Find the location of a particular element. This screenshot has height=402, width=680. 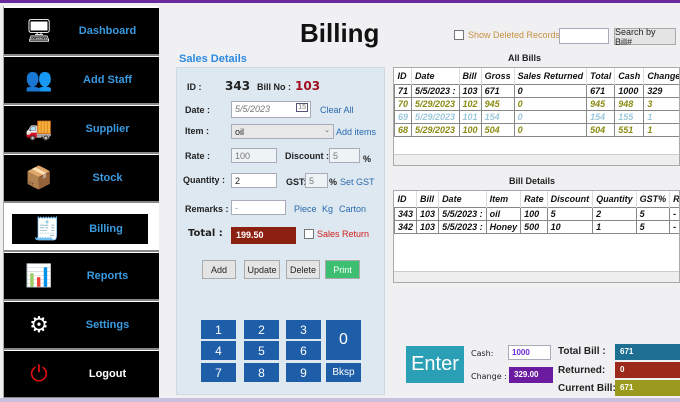

table-cell: 5/29/2023 is located at coordinates (435, 103).